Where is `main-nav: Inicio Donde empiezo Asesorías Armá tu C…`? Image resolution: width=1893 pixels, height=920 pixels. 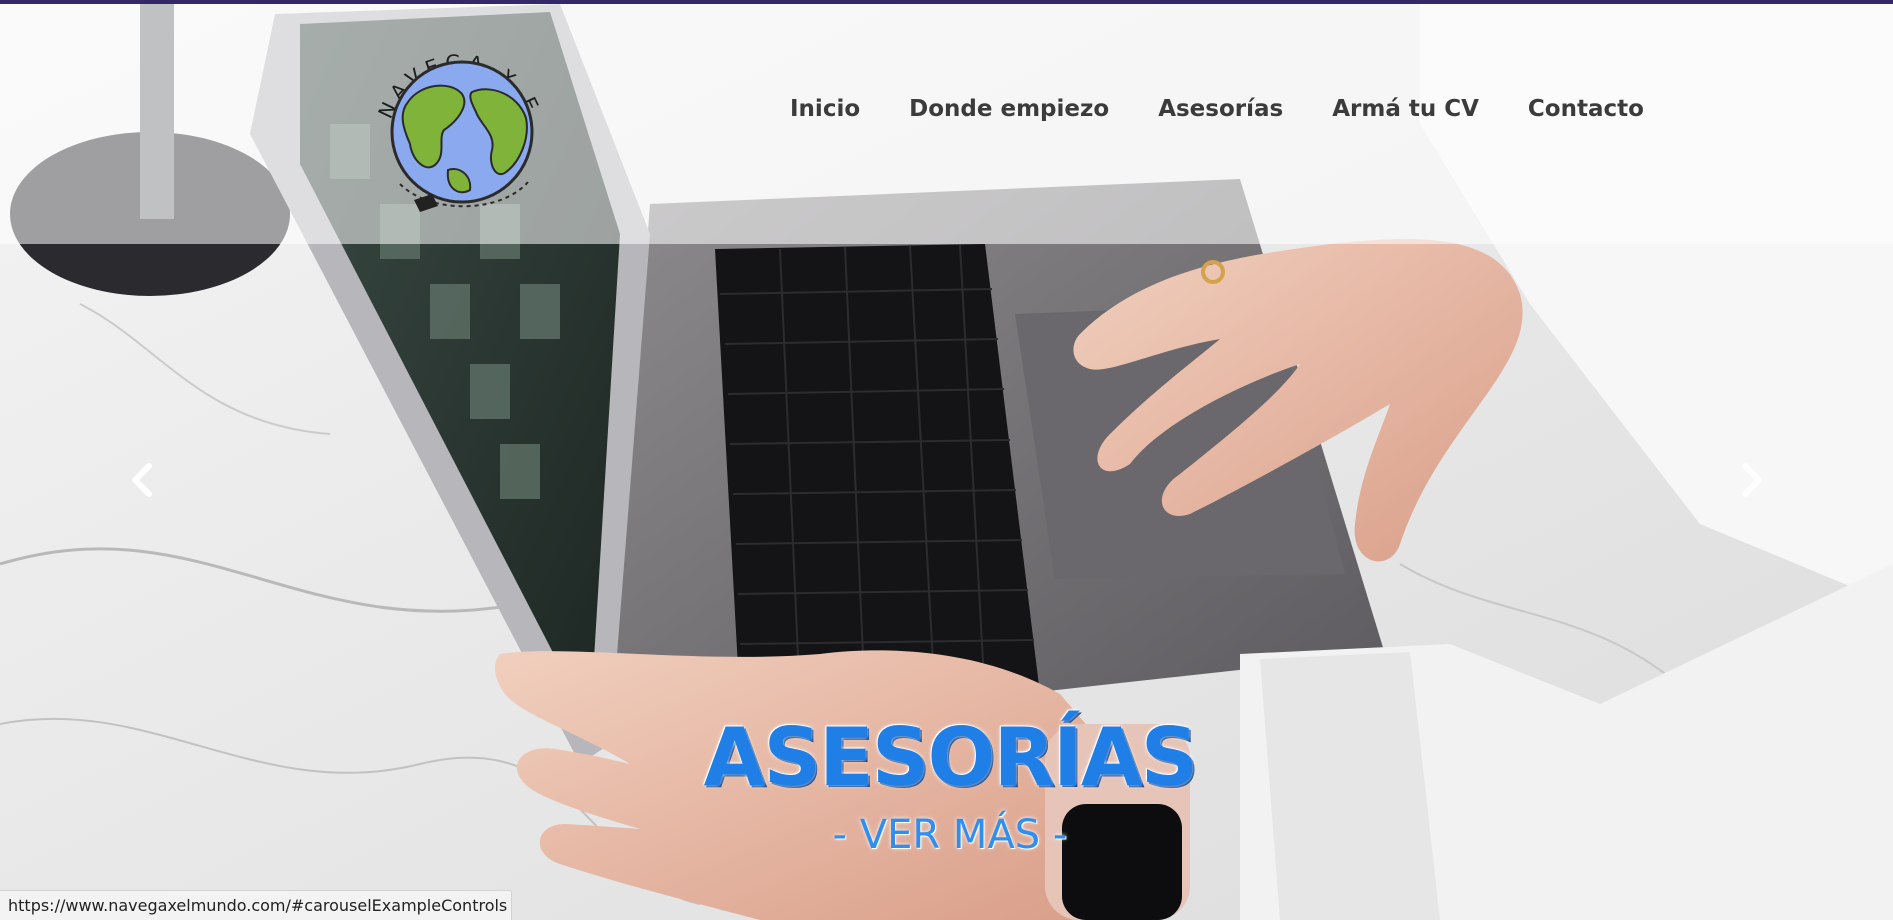 main-nav: Inicio Donde empiezo Asesorías Armá tu C… is located at coordinates (1217, 109).